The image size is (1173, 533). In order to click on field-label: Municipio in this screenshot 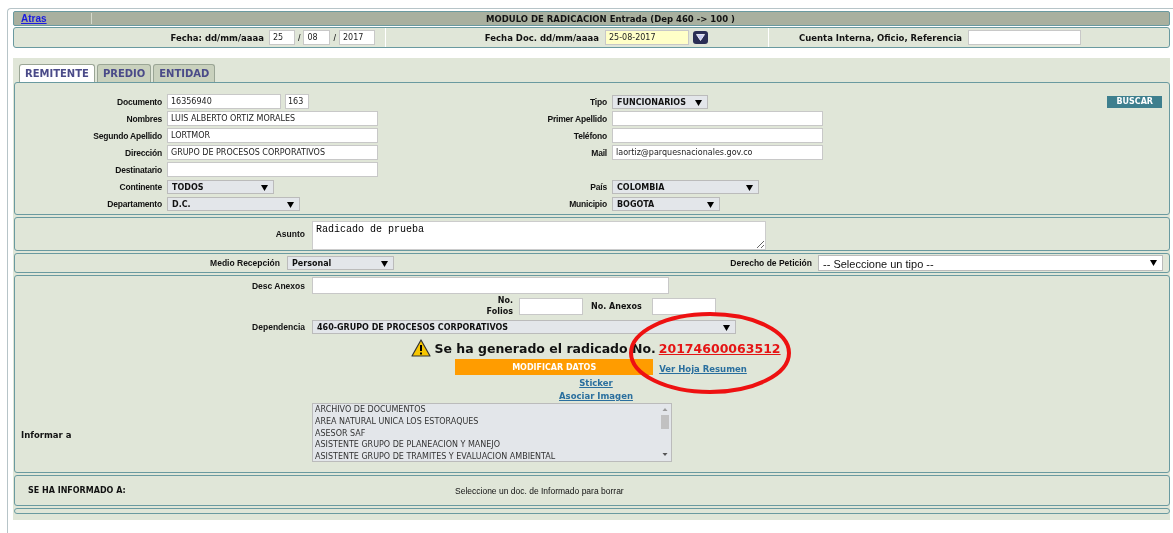, I will do `click(587, 203)`.